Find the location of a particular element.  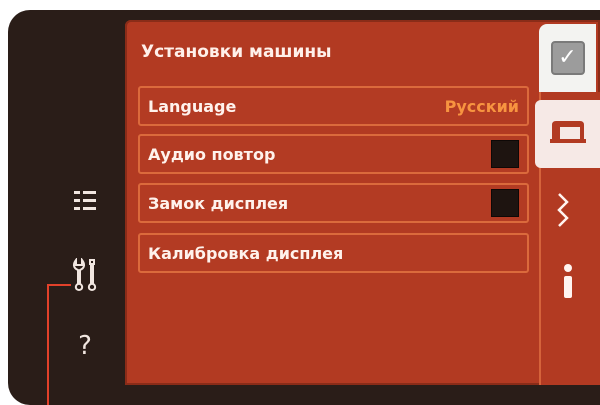

display-calibration-label: Калибровка дисплея is located at coordinates (246, 253).